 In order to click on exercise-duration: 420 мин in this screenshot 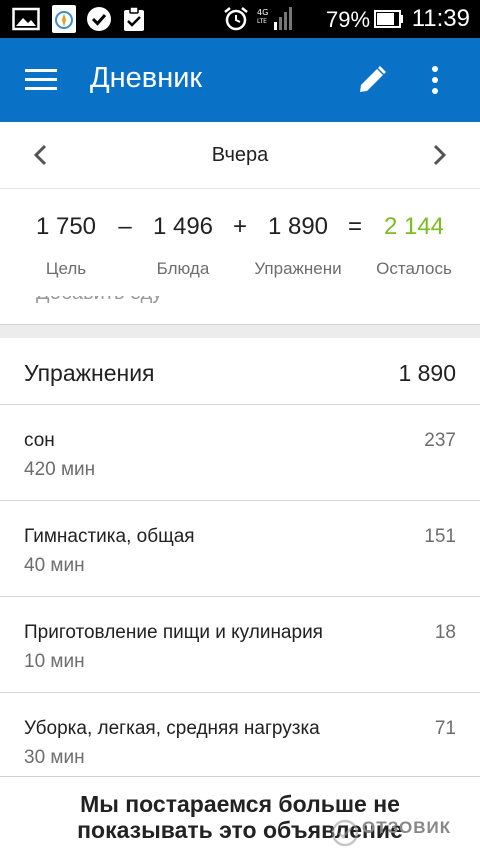, I will do `click(60, 469)`.